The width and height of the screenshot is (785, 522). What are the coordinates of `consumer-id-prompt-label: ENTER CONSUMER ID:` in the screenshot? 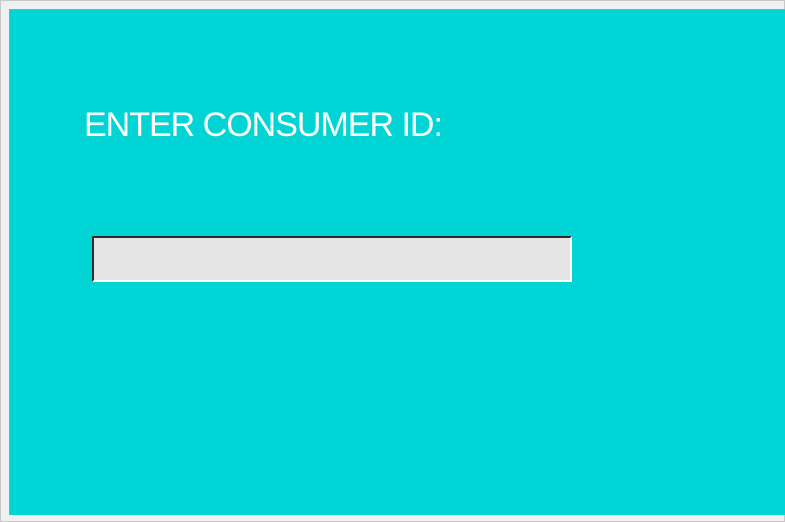 It's located at (263, 125).